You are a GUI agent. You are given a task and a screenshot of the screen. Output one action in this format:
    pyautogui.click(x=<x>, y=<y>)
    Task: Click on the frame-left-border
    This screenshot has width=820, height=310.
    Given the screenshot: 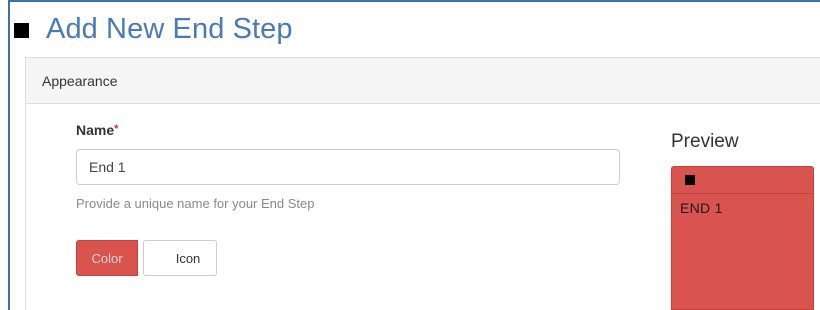 What is the action you would take?
    pyautogui.click(x=9, y=155)
    